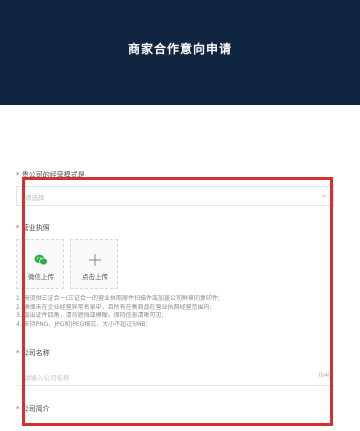 Image resolution: width=360 pixels, height=431 pixels. What do you see at coordinates (324, 196) in the screenshot?
I see `chevron-down-icon` at bounding box center [324, 196].